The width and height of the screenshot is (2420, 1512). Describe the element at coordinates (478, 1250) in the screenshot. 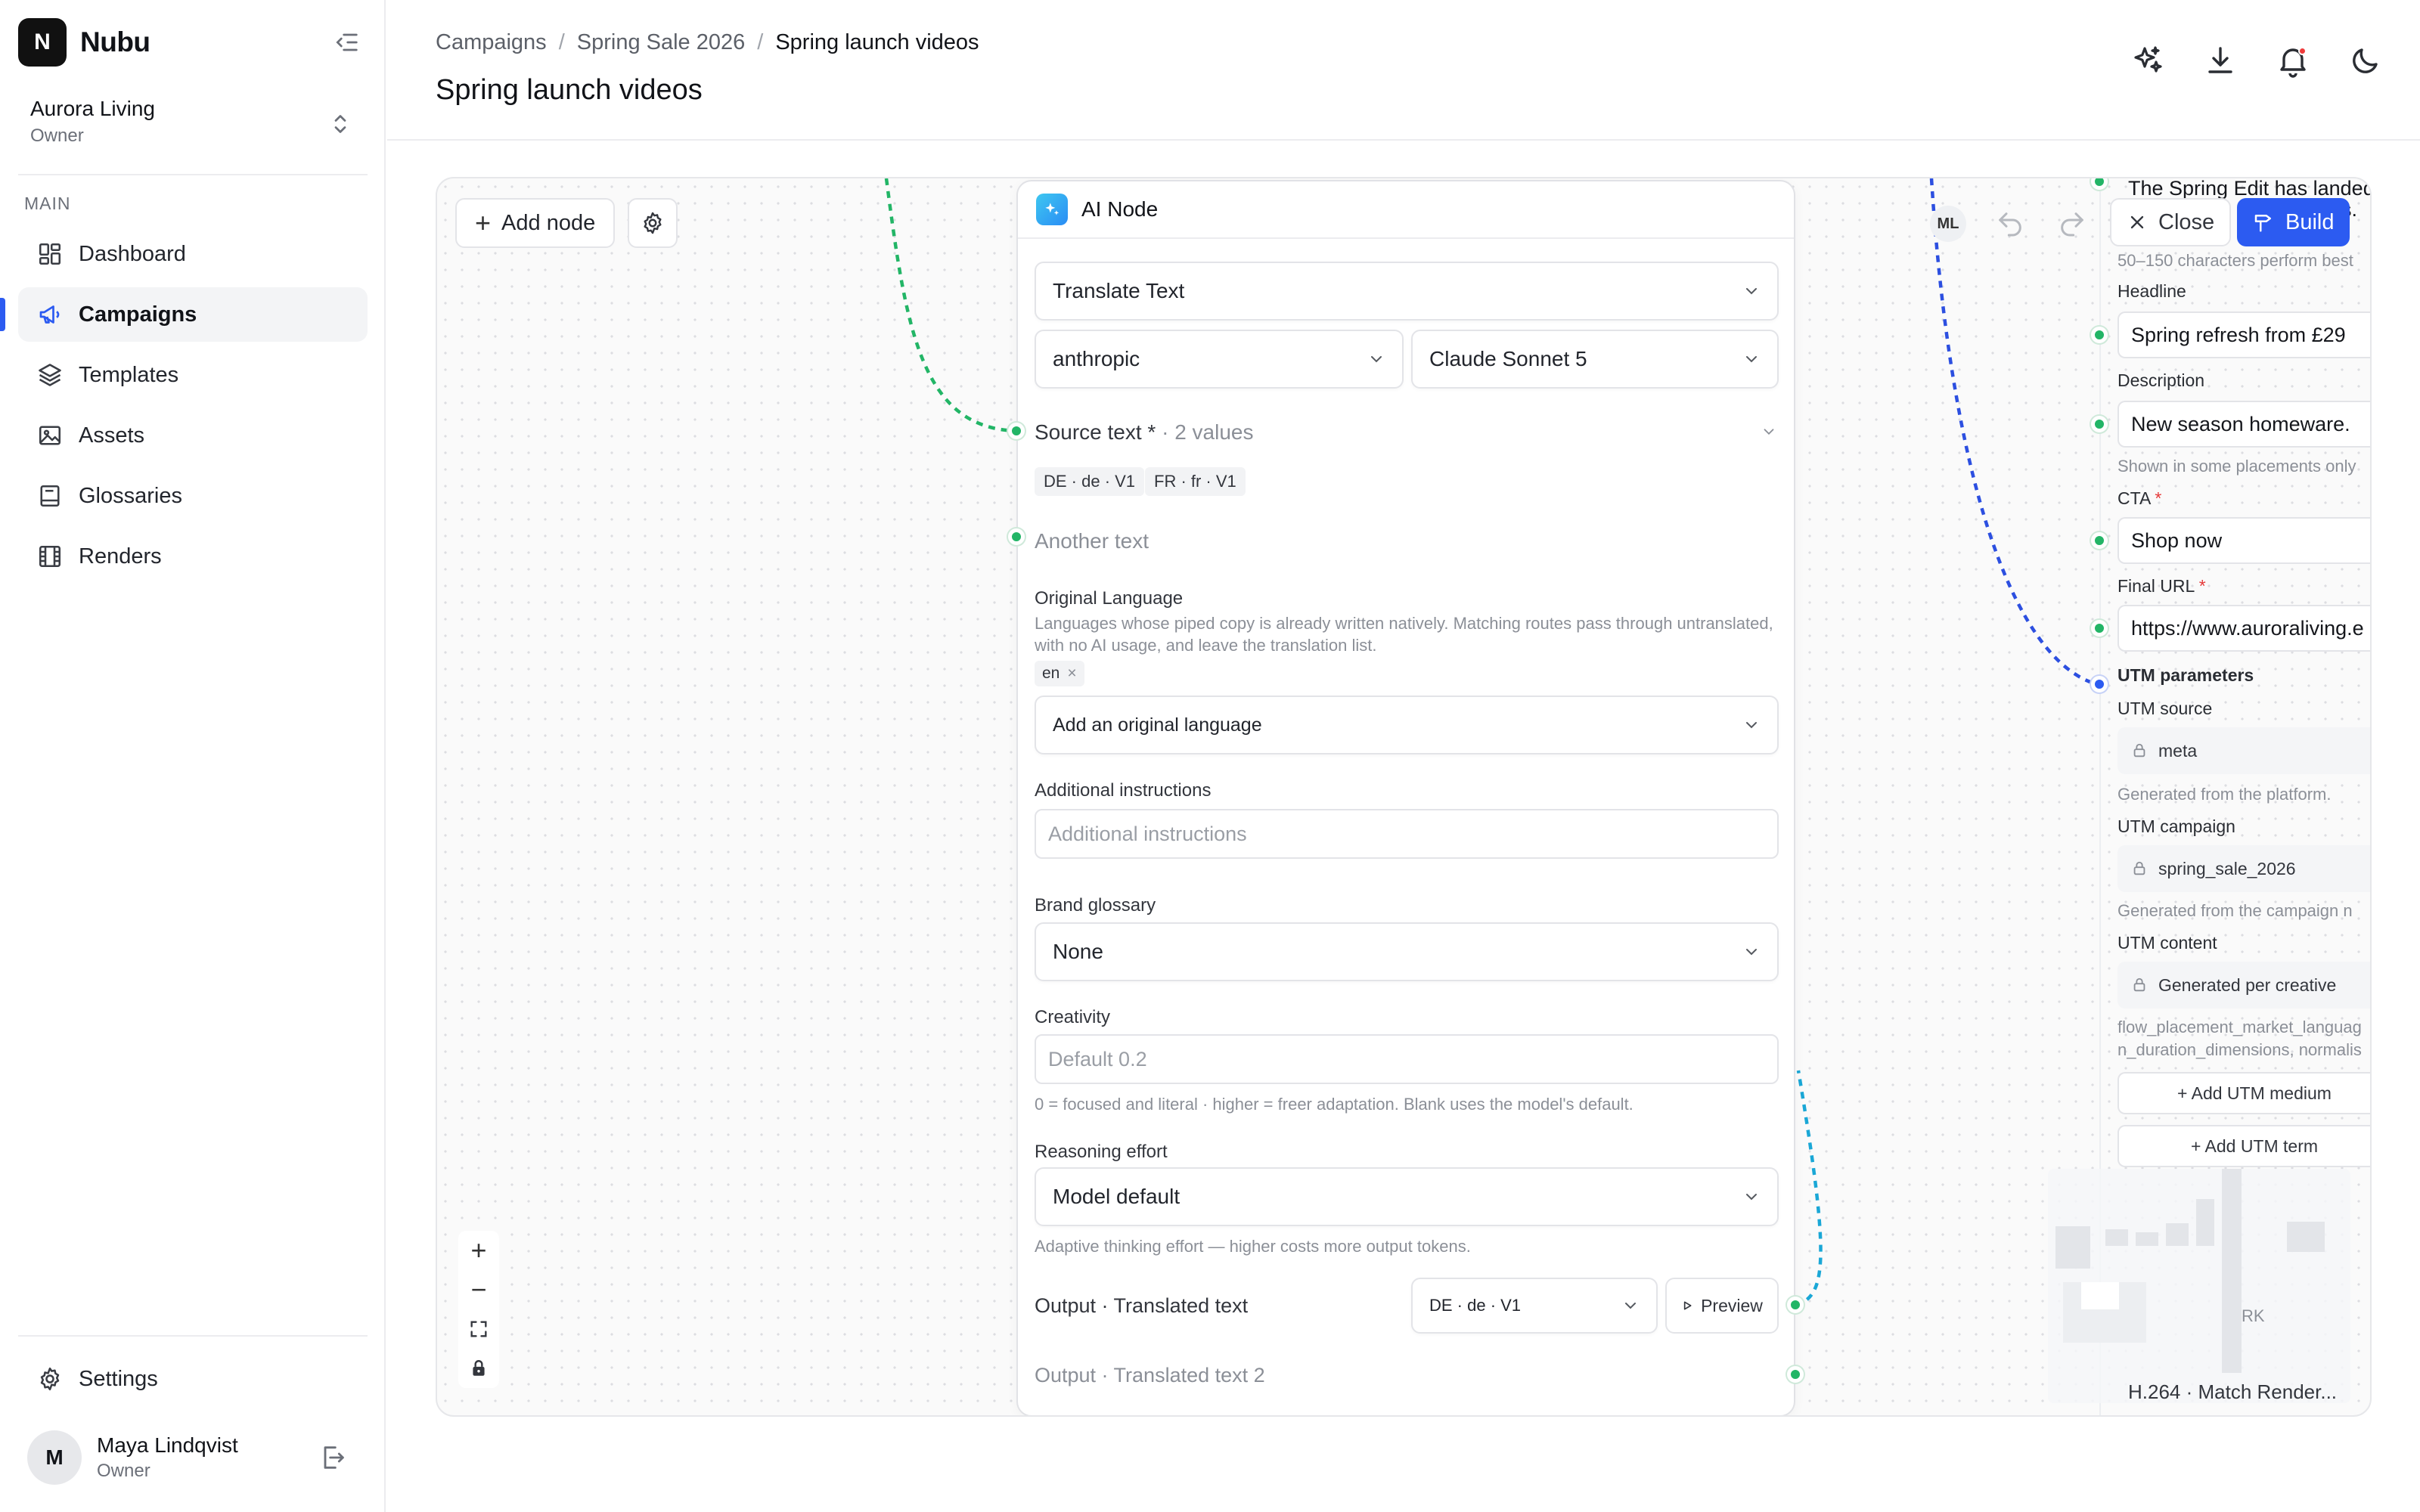

I see `zoom-in-button: +` at that location.